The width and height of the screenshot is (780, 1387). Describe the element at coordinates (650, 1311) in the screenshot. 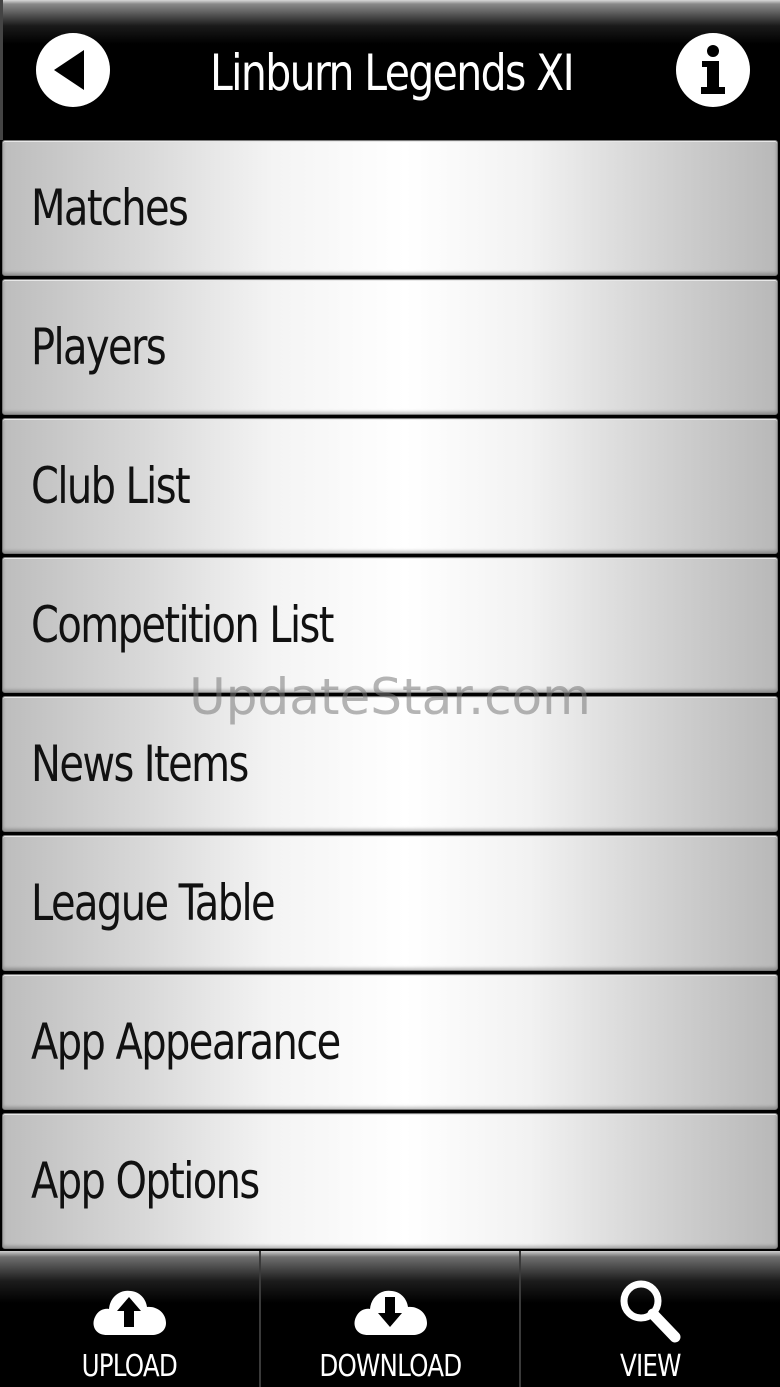

I see `magnifier-icon` at that location.